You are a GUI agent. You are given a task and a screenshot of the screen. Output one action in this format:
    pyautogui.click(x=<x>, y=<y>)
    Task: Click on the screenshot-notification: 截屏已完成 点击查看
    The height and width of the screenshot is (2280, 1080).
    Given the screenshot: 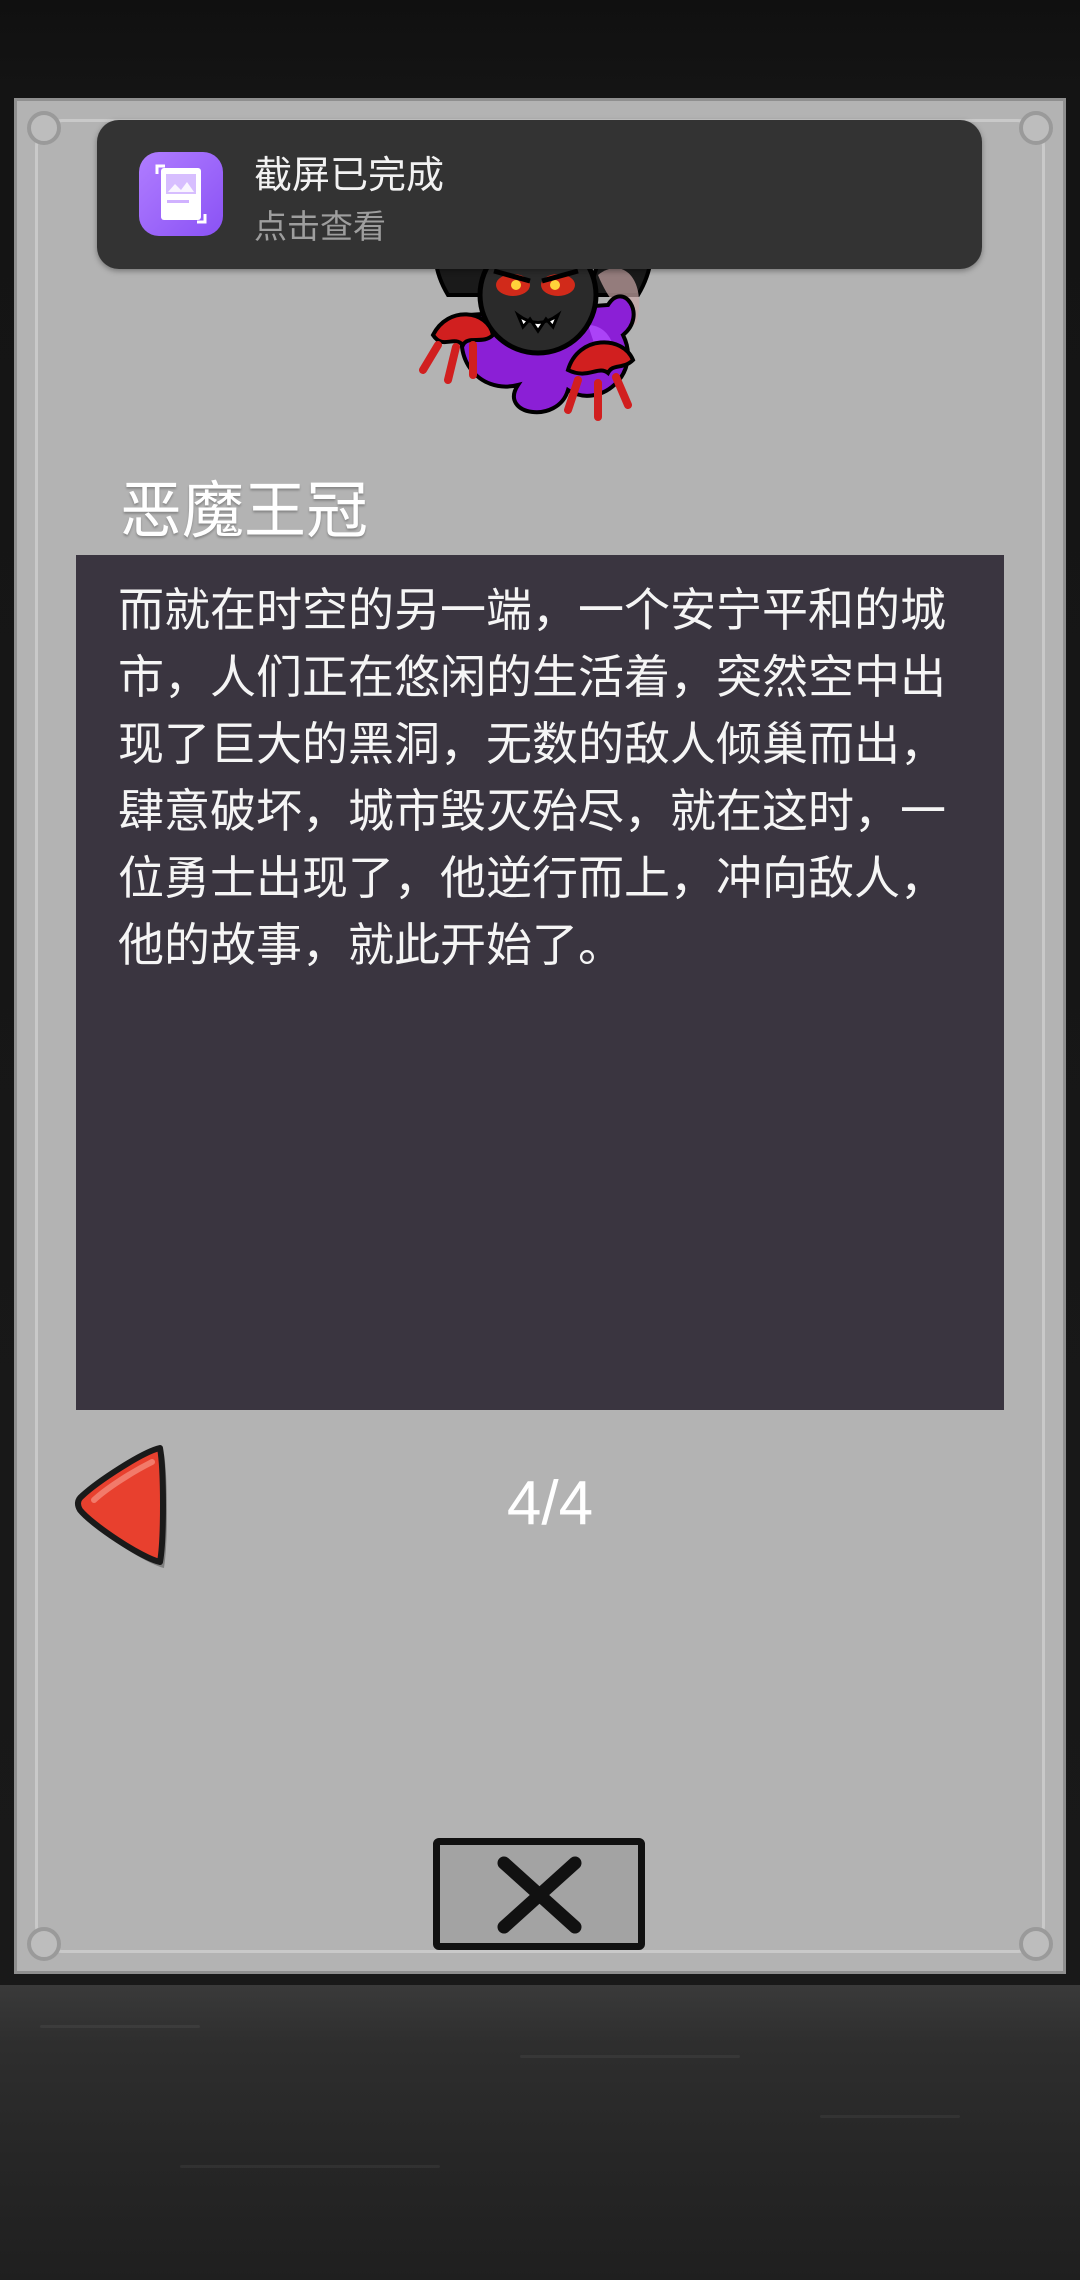 What is the action you would take?
    pyautogui.click(x=539, y=194)
    